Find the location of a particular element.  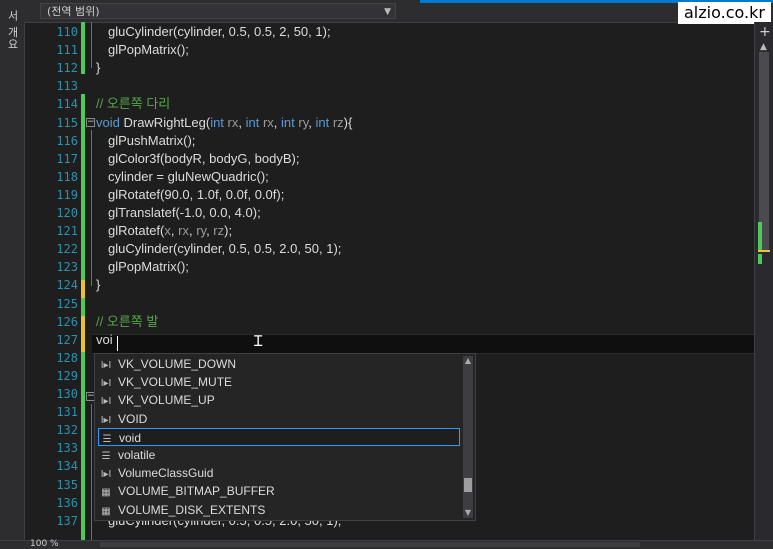

line-number: 125 is located at coordinates (67, 304).